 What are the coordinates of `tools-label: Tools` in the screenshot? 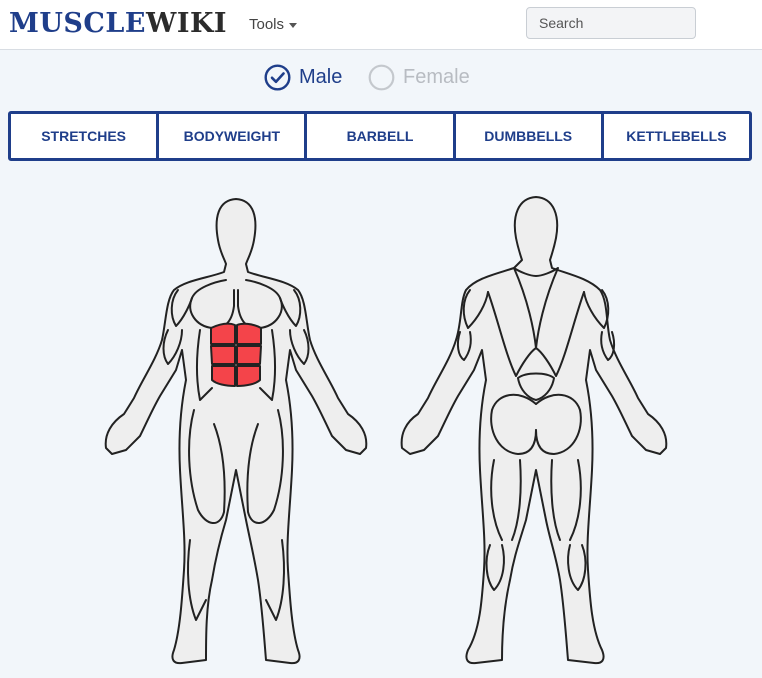 It's located at (267, 24).